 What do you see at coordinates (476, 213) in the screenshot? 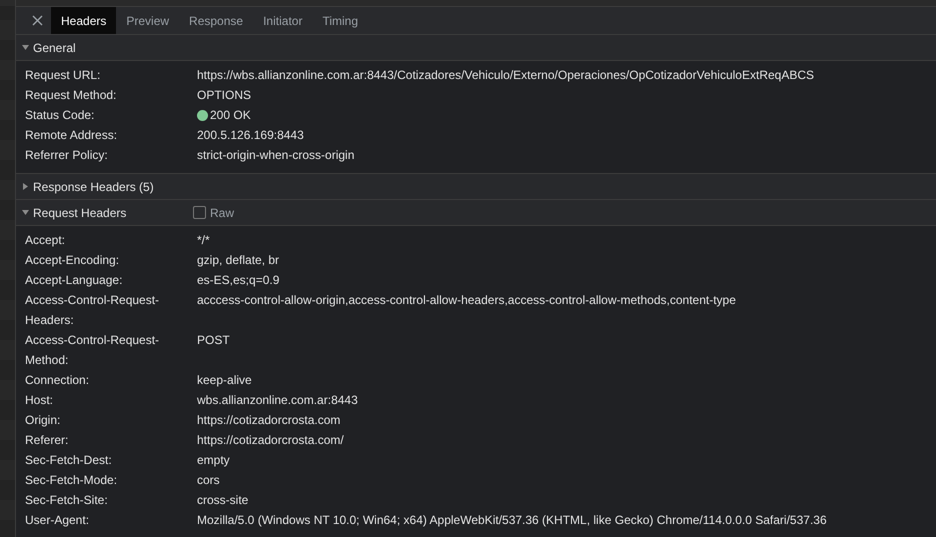
I see `section-header: Request Headers Raw` at bounding box center [476, 213].